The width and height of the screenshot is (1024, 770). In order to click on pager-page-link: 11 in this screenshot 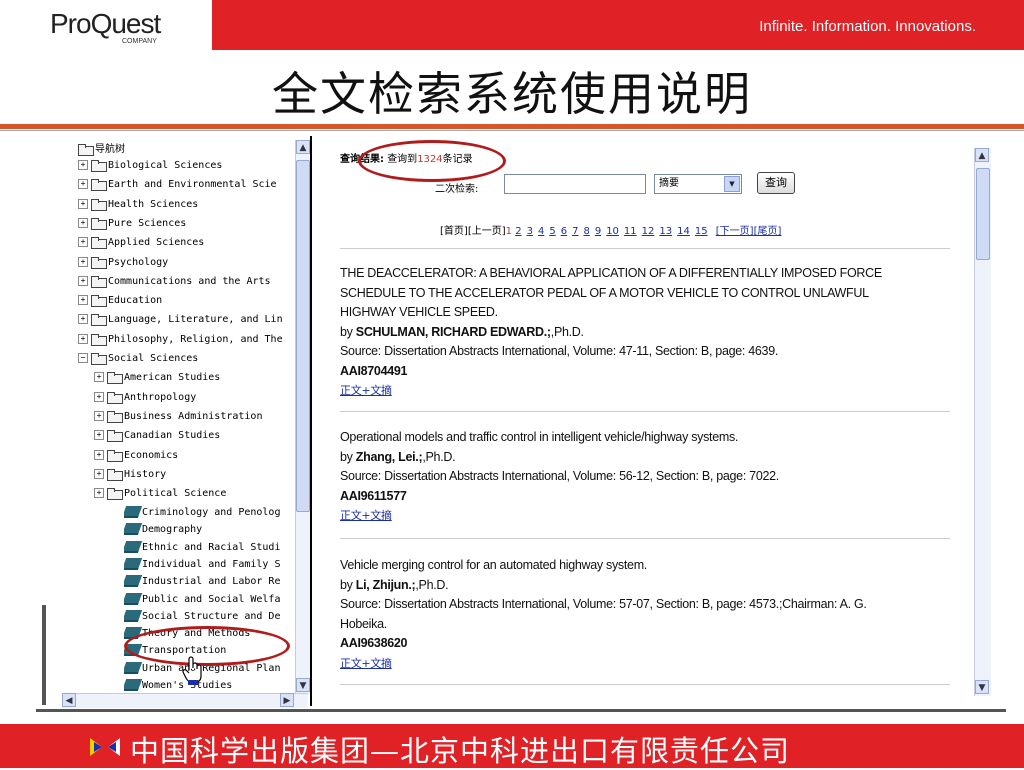, I will do `click(630, 231)`.